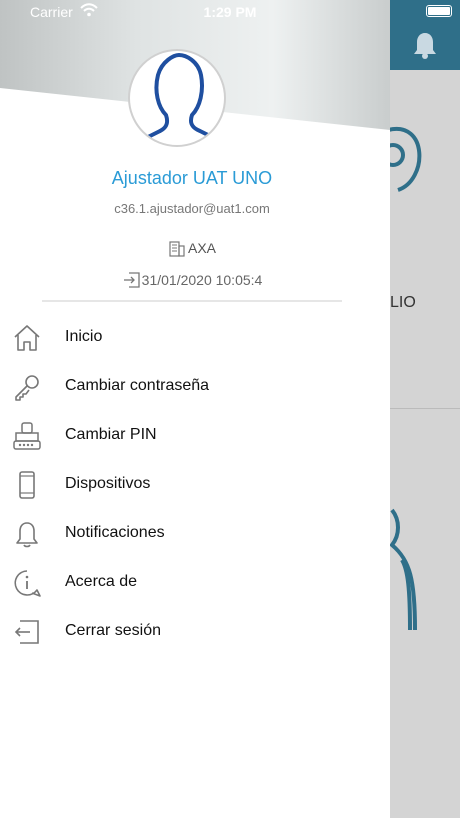  I want to click on key-icon, so click(27, 388).